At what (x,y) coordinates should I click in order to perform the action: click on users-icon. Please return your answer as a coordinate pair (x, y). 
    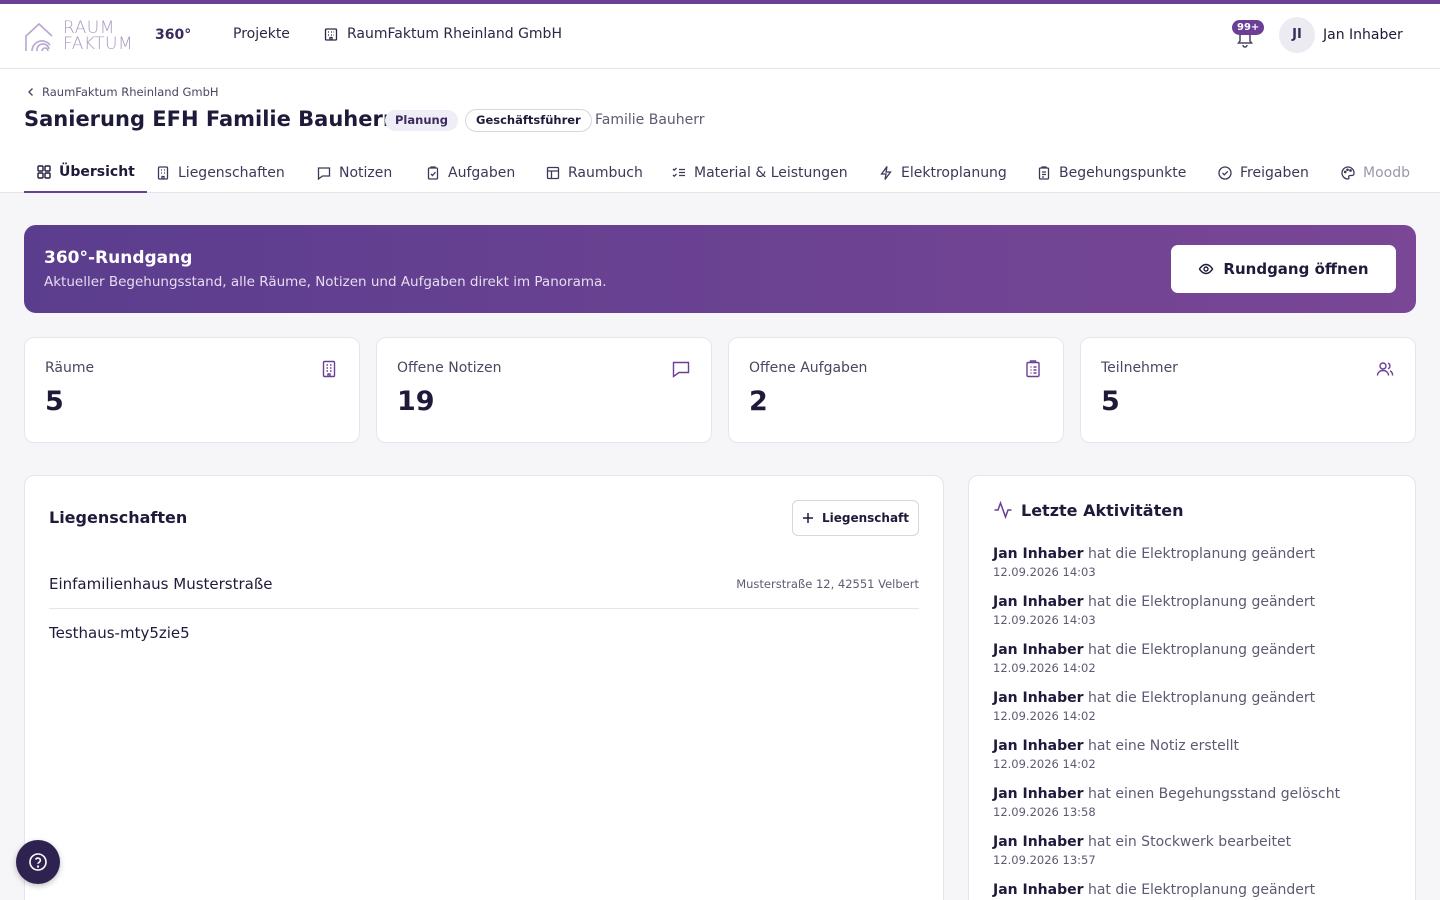
    Looking at the image, I should click on (1385, 369).